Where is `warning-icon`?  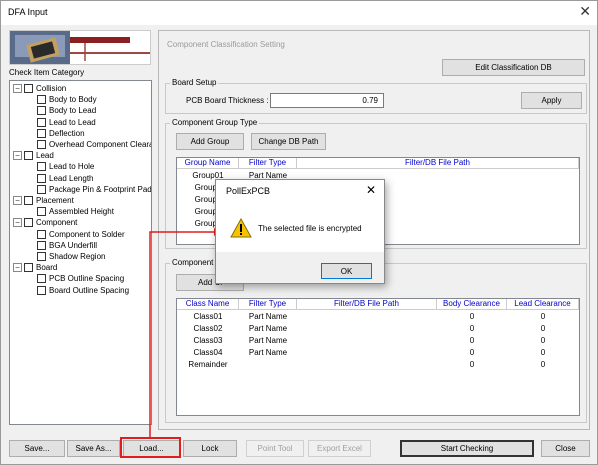
warning-icon is located at coordinates (241, 228).